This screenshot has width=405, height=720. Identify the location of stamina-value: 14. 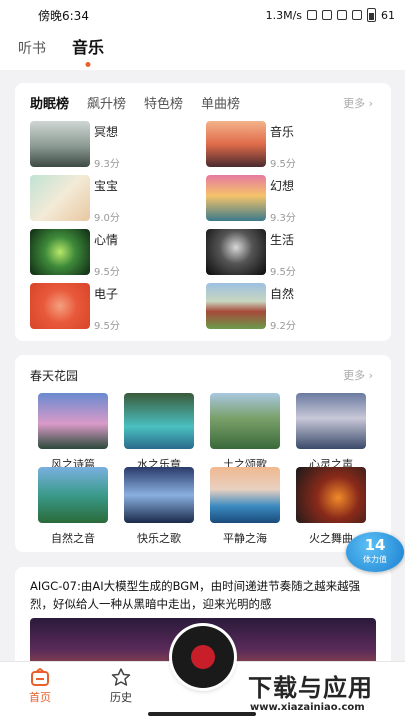
(375, 545).